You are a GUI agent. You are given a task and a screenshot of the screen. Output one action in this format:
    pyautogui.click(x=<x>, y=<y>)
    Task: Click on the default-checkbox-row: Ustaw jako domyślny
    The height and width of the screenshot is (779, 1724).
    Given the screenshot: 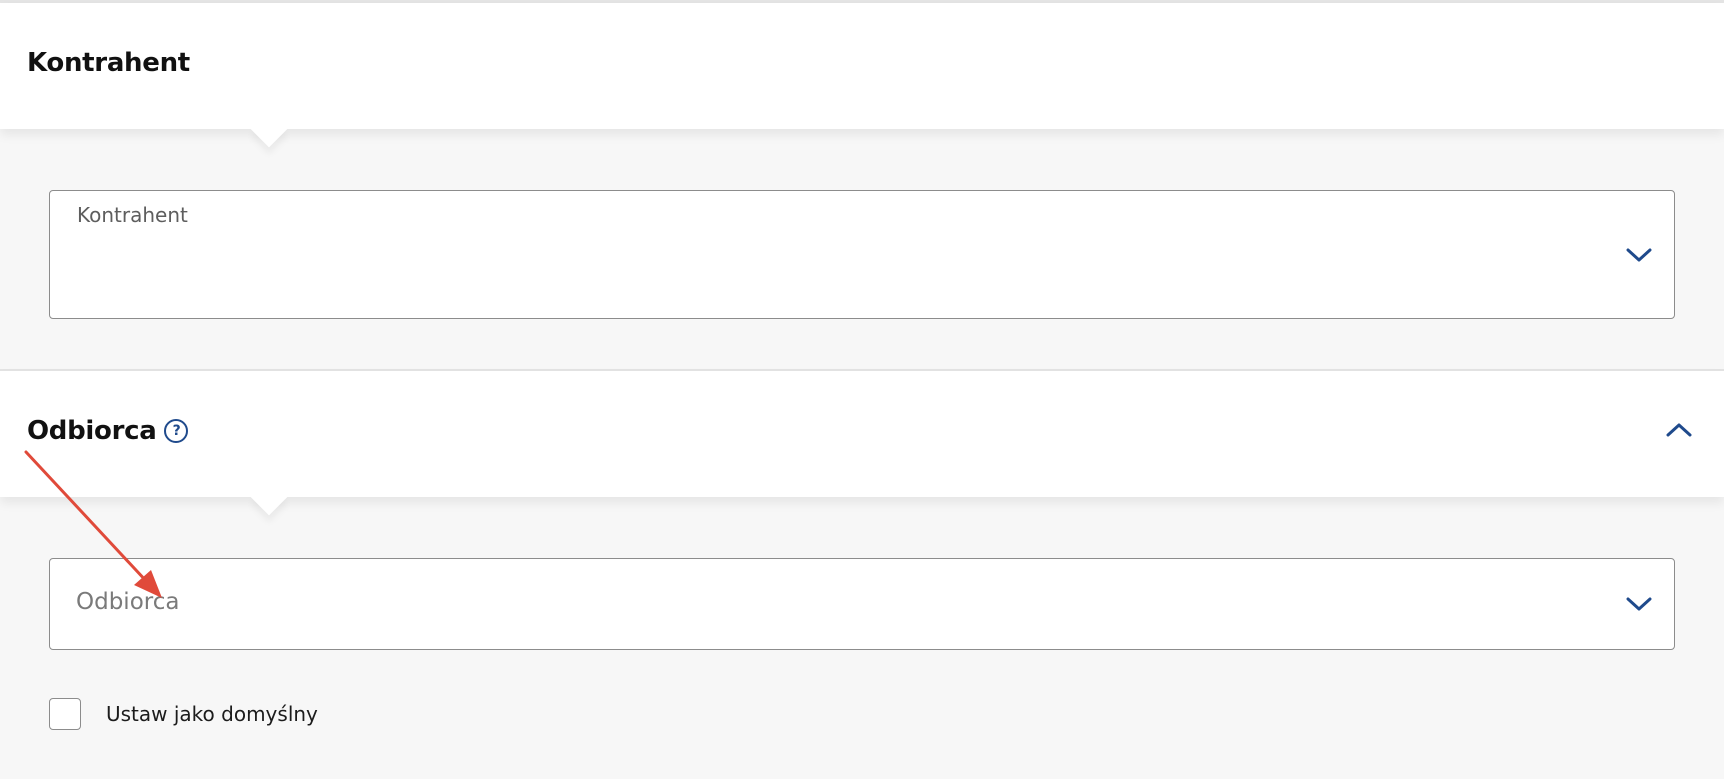 What is the action you would take?
    pyautogui.click(x=183, y=714)
    